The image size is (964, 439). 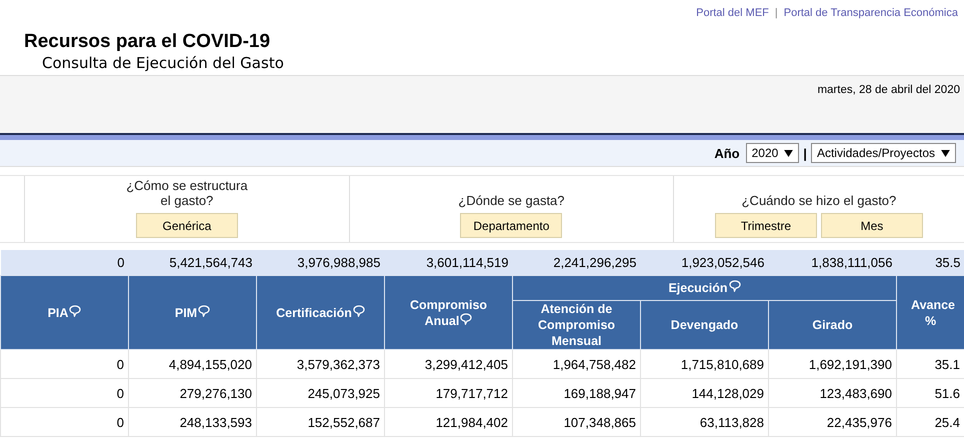 What do you see at coordinates (448, 313) in the screenshot?
I see `column-header: Compromiso Anual` at bounding box center [448, 313].